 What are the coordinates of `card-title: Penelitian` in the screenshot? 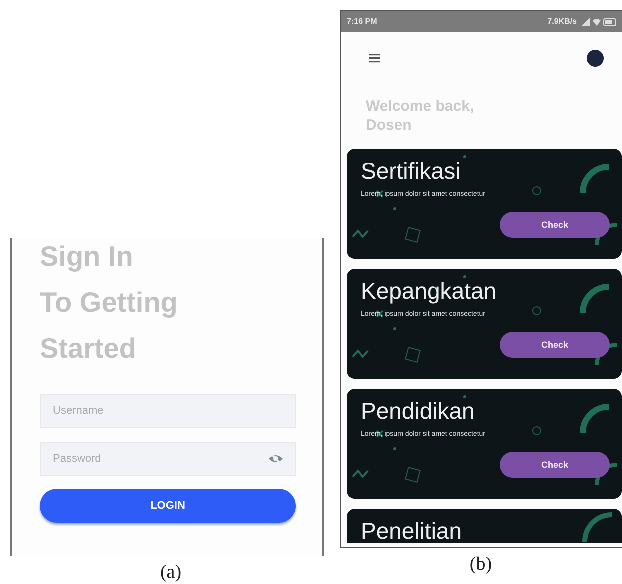 It's located at (411, 531).